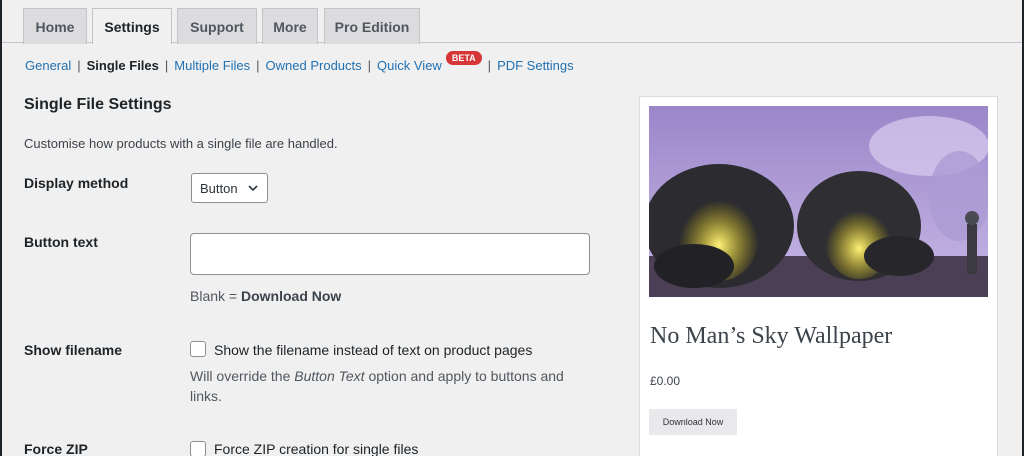  What do you see at coordinates (132, 26) in the screenshot?
I see `tab-settings: Settings` at bounding box center [132, 26].